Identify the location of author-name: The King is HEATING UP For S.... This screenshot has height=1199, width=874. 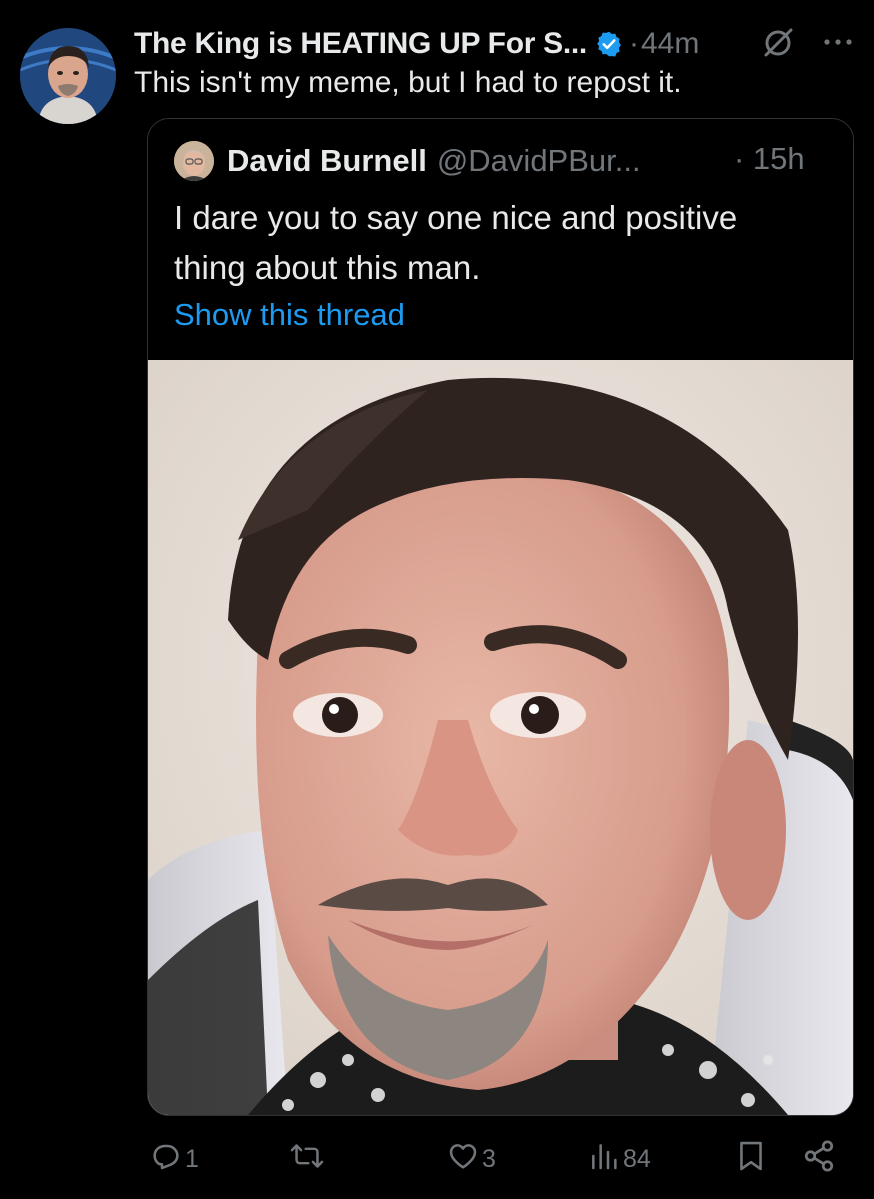
(360, 44).